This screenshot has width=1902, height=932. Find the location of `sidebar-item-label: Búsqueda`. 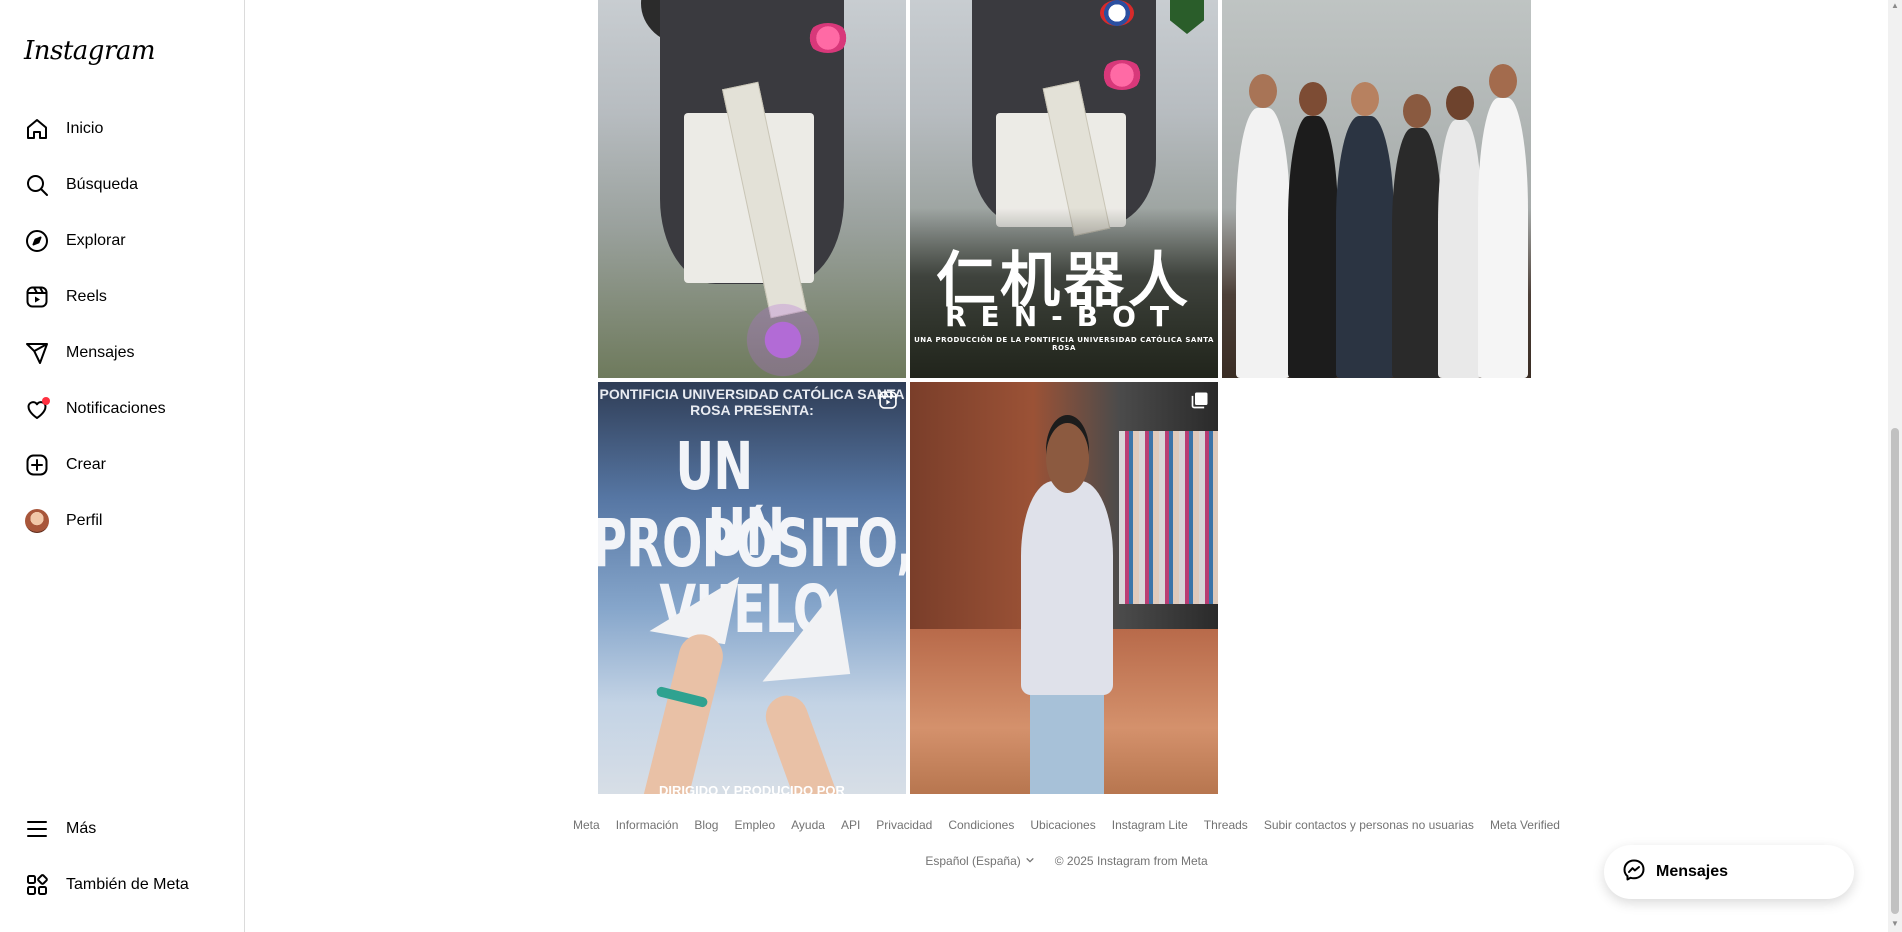

sidebar-item-label: Búsqueda is located at coordinates (102, 184).